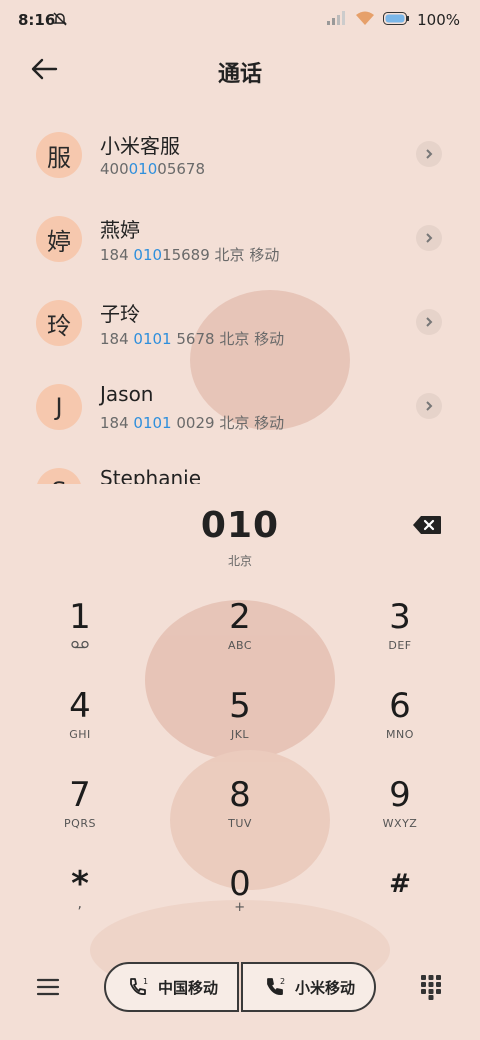 The width and height of the screenshot is (480, 1040). I want to click on key-8: 8 TUV, so click(240, 813).